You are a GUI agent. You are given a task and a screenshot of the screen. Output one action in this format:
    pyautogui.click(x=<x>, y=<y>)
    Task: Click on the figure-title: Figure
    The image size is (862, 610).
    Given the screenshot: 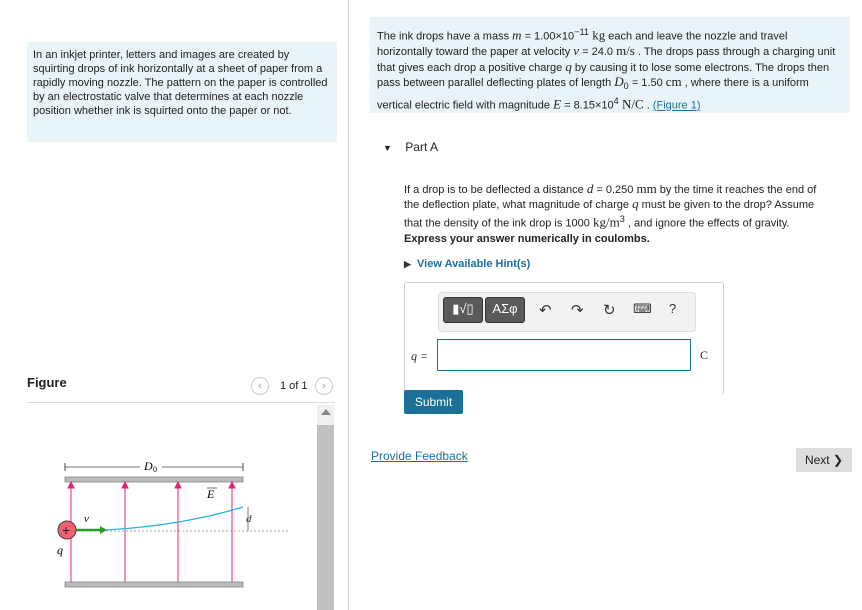 What is the action you would take?
    pyautogui.click(x=47, y=382)
    